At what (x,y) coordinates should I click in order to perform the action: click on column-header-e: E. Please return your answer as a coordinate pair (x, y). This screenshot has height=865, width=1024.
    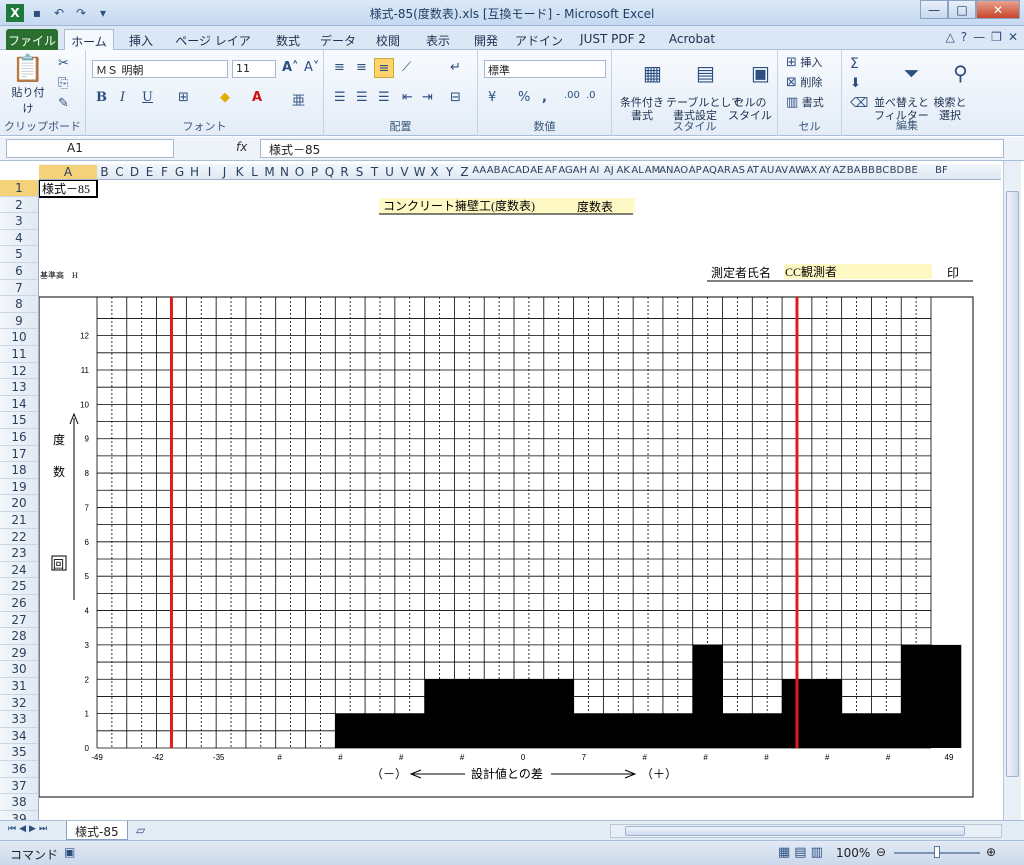
    Looking at the image, I should click on (149, 172).